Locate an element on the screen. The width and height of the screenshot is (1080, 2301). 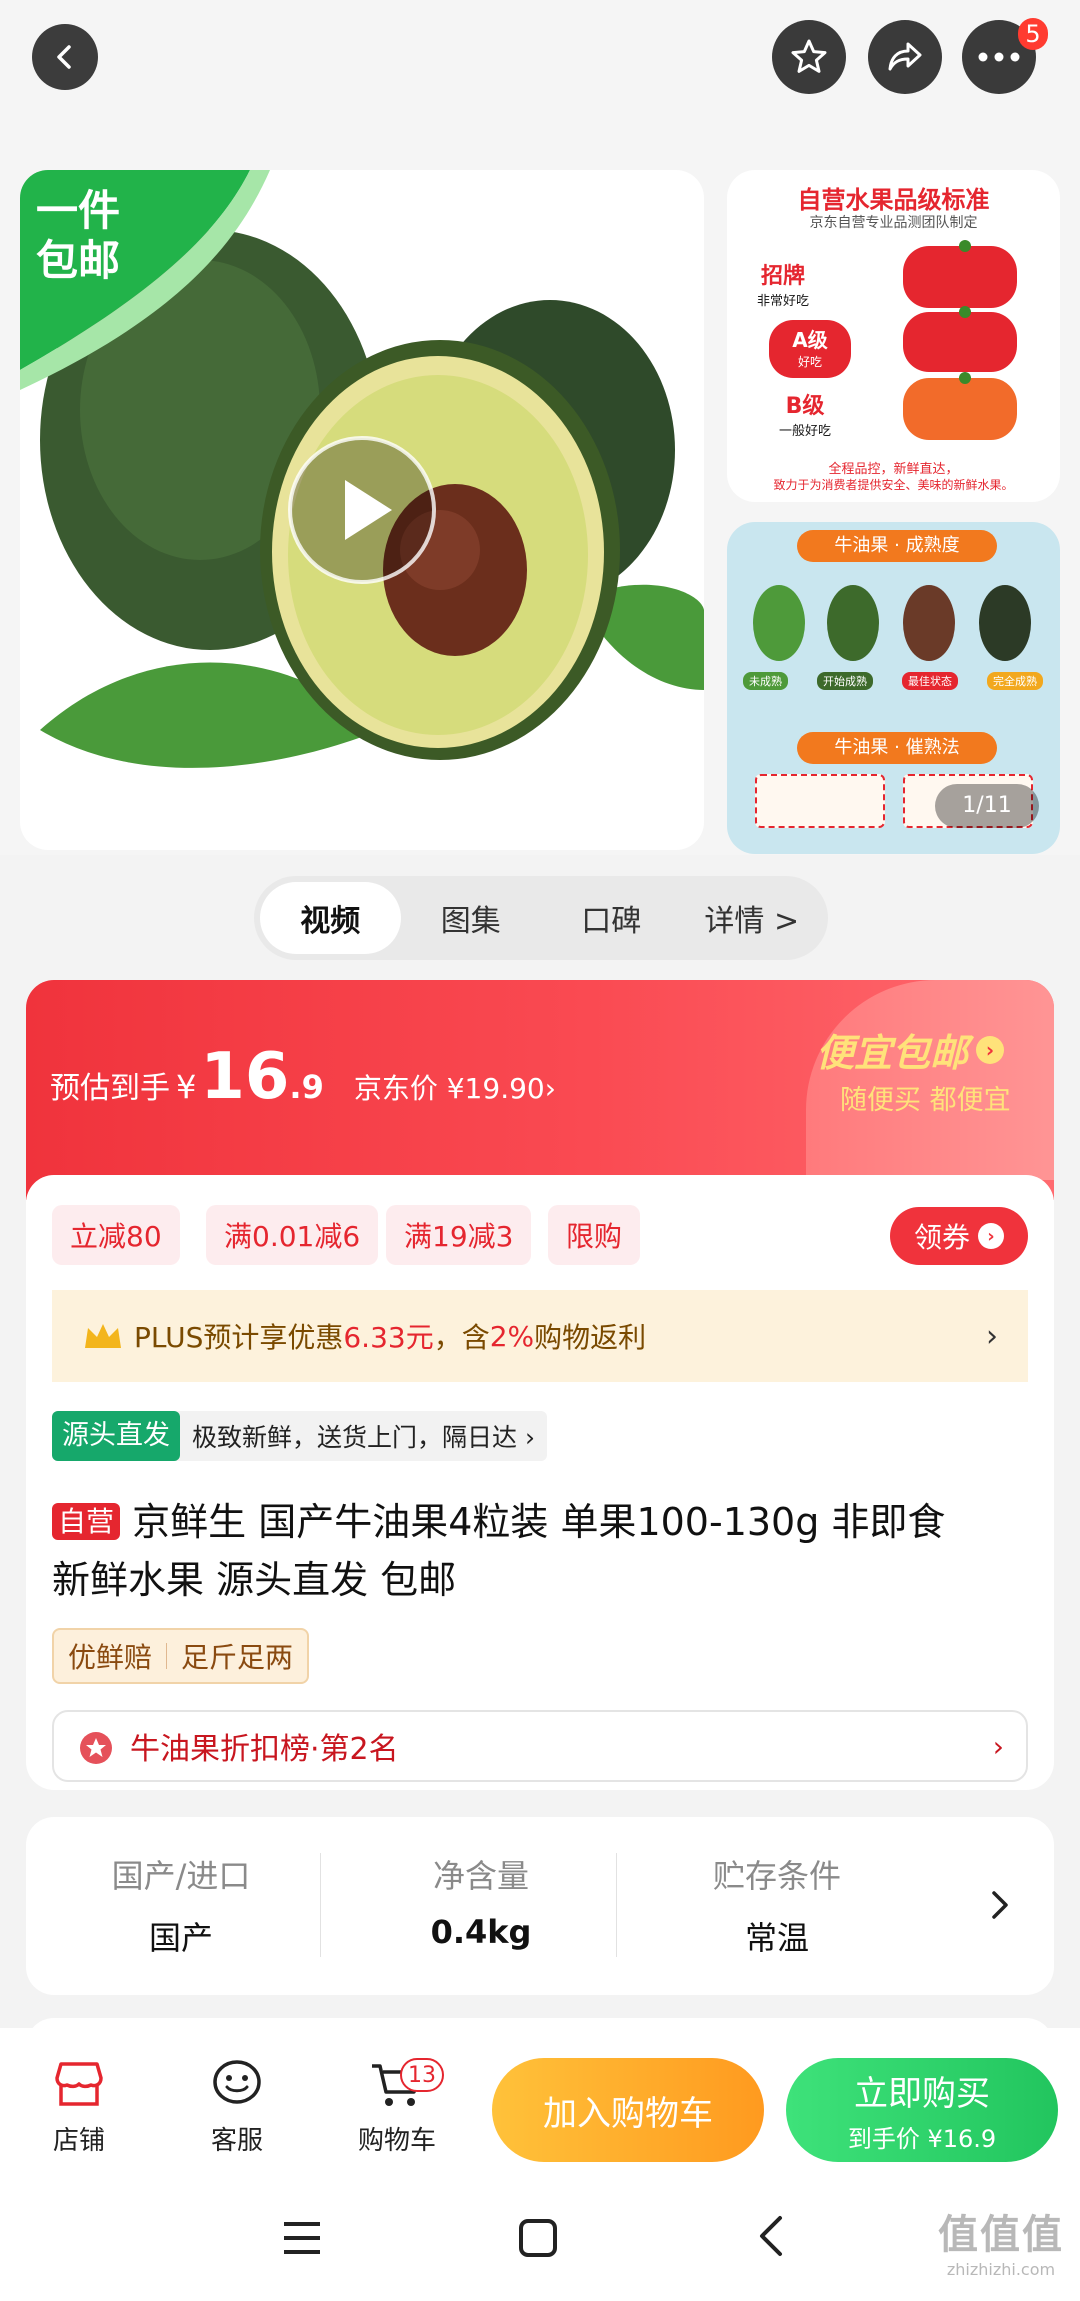
share-icon is located at coordinates (905, 56).